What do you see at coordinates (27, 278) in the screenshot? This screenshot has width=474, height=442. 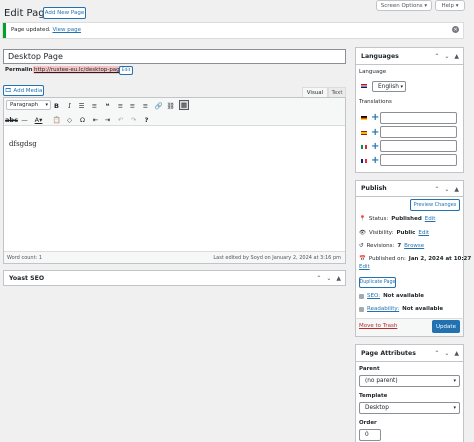 I see `yoast-seo-title: Yoast SEO` at bounding box center [27, 278].